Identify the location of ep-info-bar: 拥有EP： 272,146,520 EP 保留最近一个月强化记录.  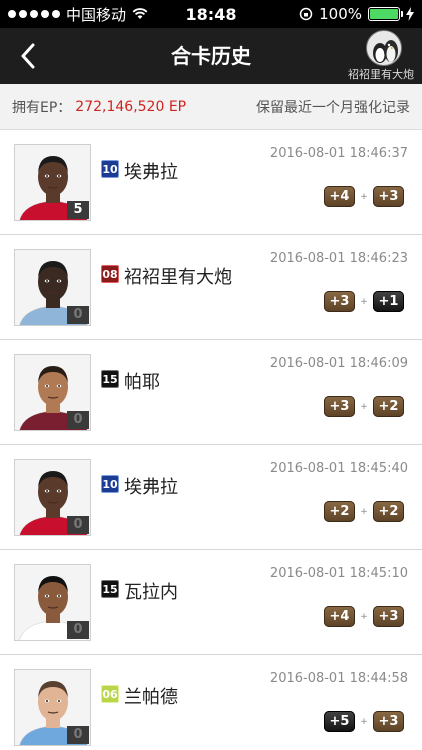
(211, 107).